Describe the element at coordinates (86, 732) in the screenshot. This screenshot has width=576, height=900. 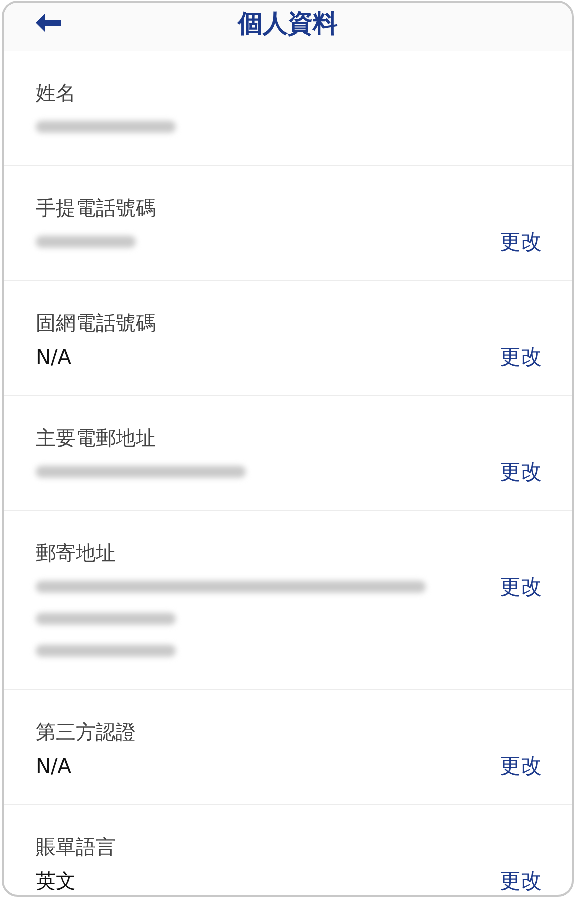
I see `field-label: 第三方認證` at that location.